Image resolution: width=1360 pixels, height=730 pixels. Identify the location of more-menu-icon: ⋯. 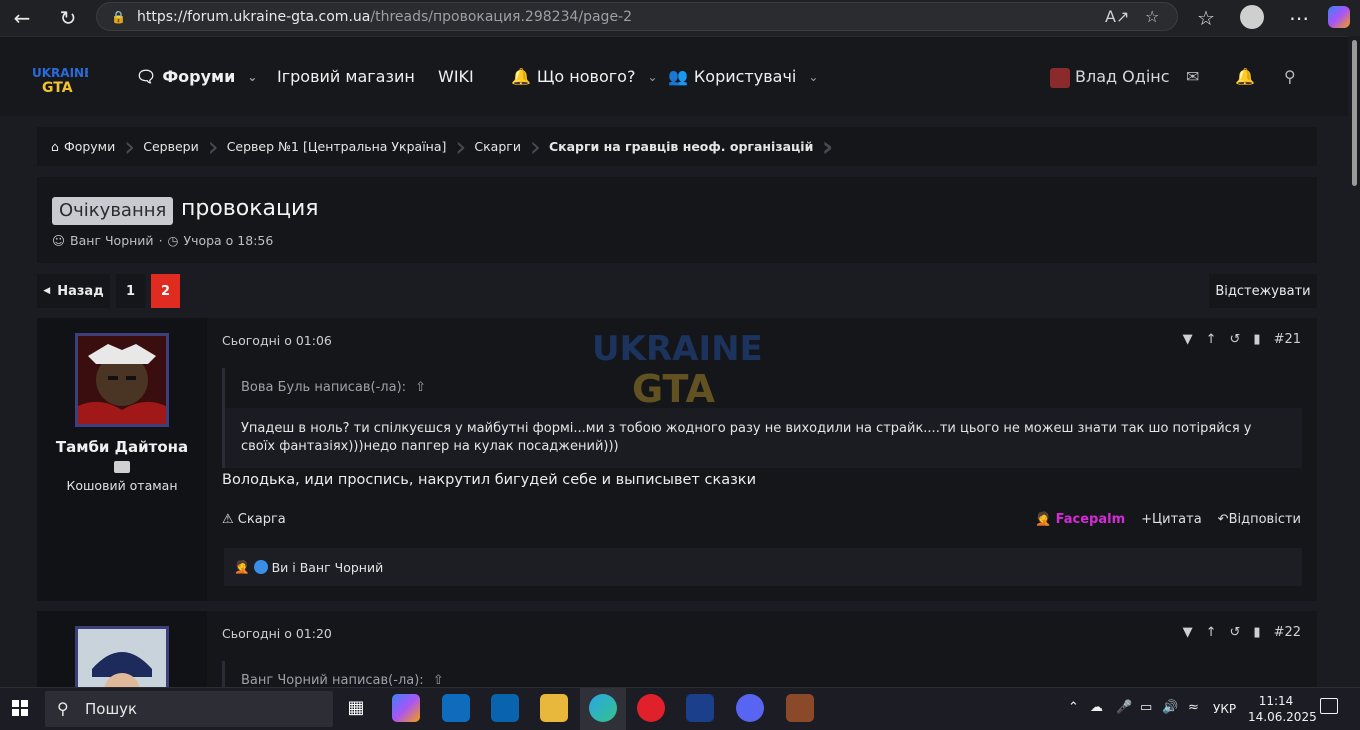
(1299, 18).